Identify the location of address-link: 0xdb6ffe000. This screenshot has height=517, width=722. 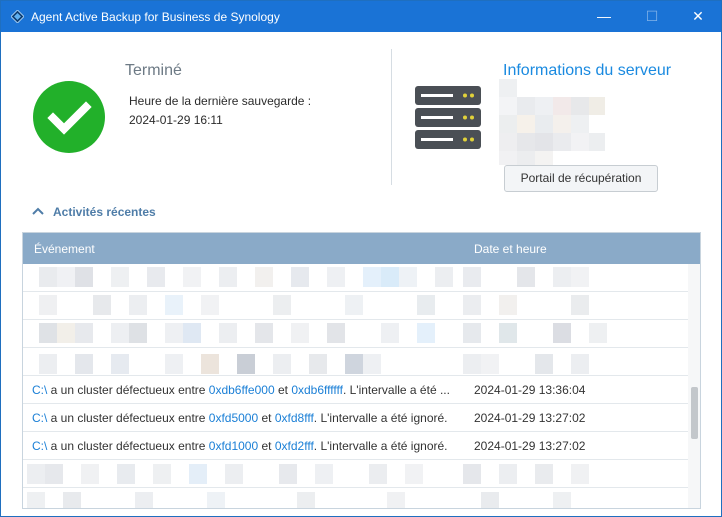
(242, 390).